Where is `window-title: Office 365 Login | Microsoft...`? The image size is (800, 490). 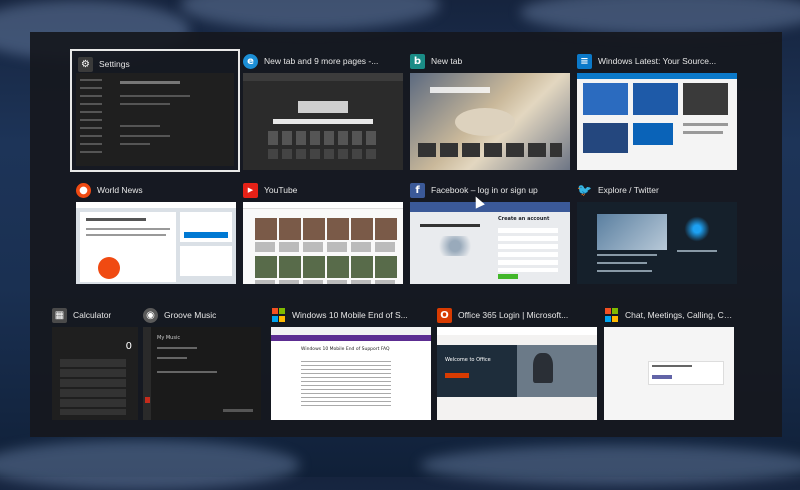
window-title: Office 365 Login | Microsoft... is located at coordinates (513, 315).